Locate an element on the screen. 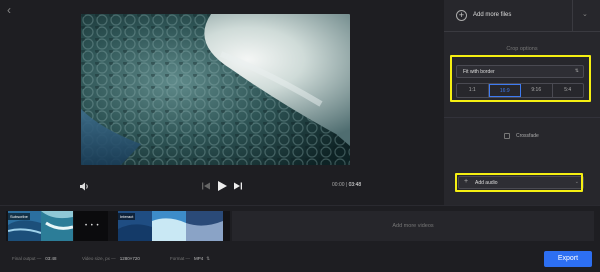 This screenshot has height=272, width=600. final-output-info: Final output —03:48 is located at coordinates (34, 258).